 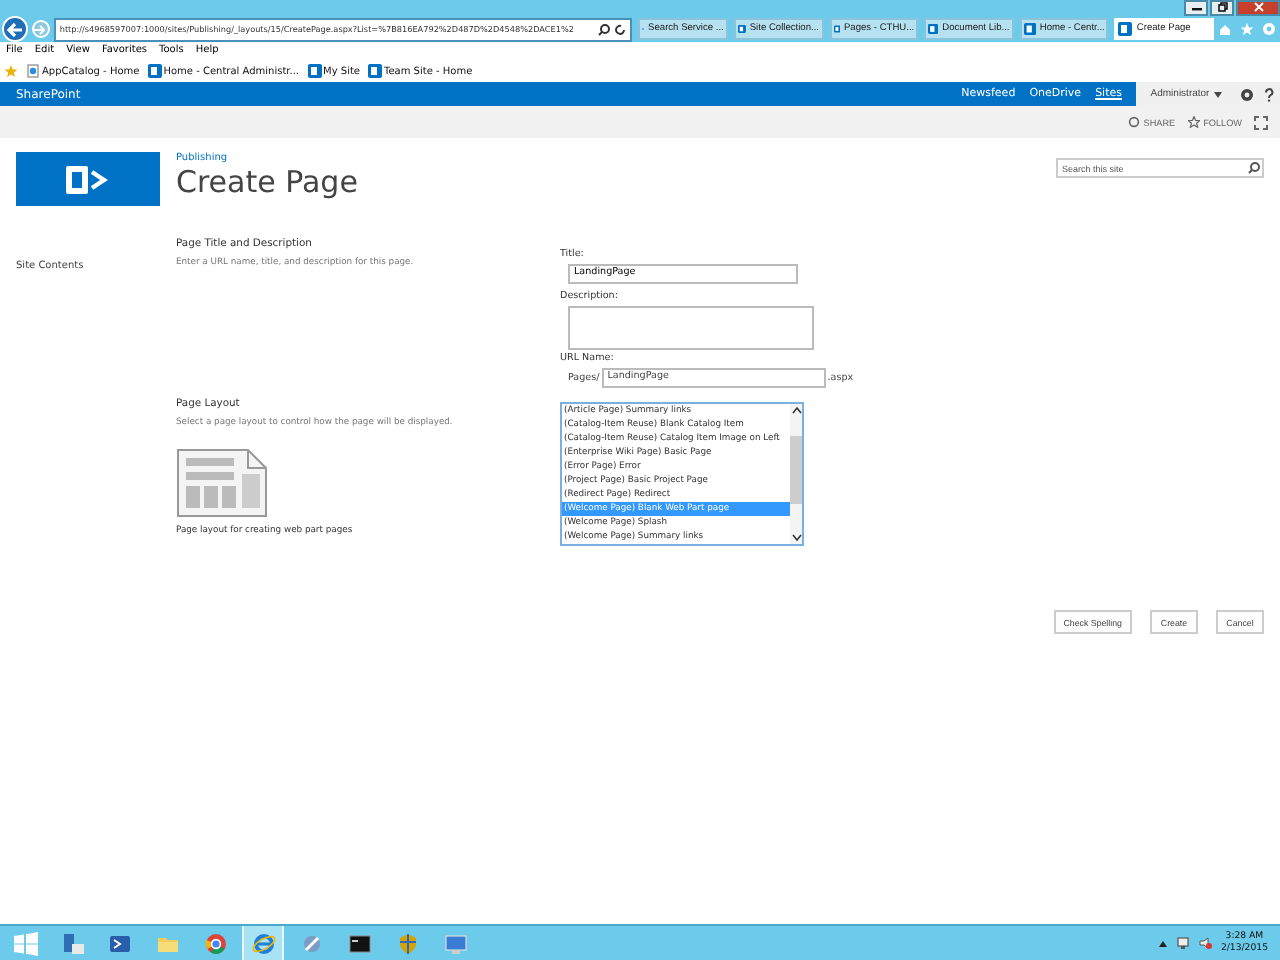 I want to click on tools-icon, so click(x=311, y=943).